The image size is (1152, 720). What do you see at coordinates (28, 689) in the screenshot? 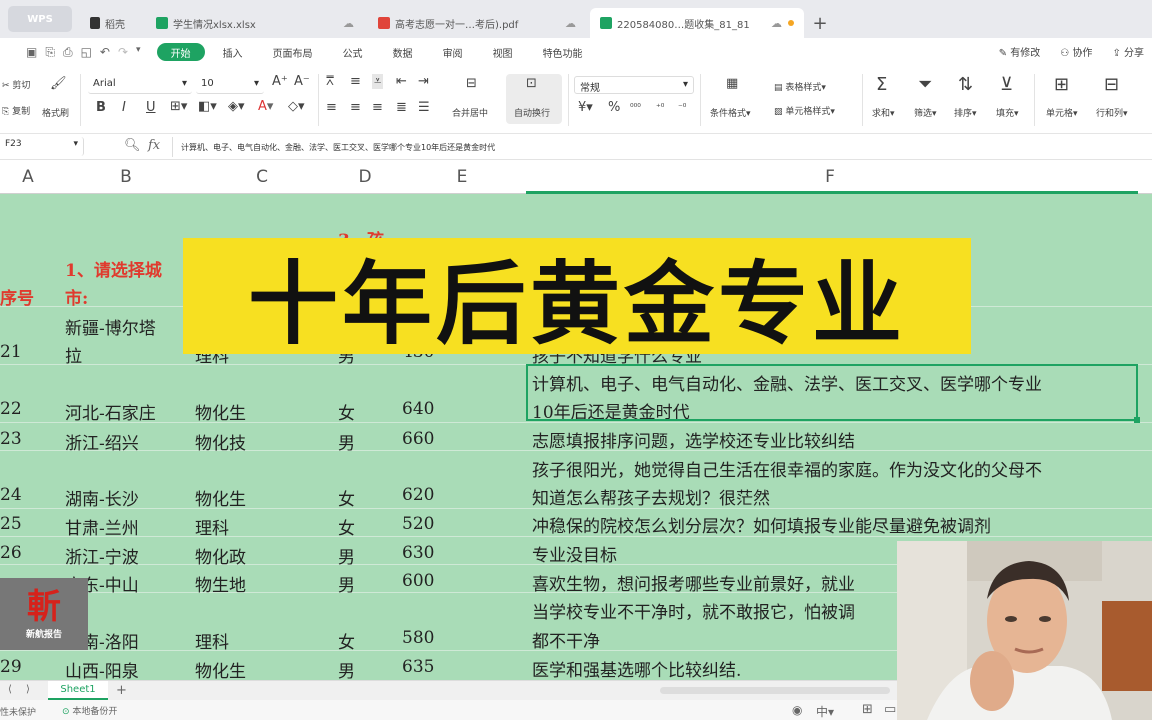
I see `nav-last-icon: ⟩` at bounding box center [28, 689].